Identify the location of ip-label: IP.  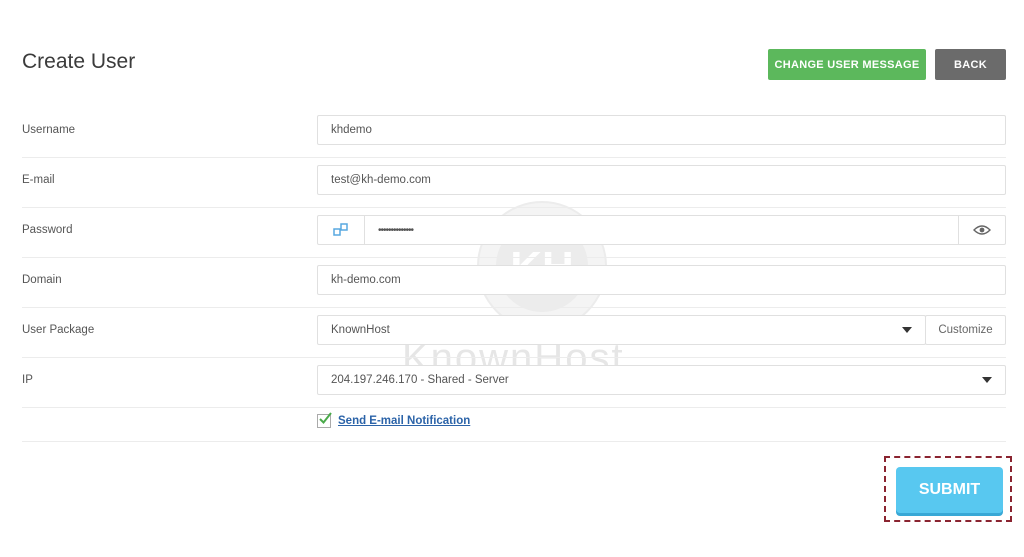
(27, 380).